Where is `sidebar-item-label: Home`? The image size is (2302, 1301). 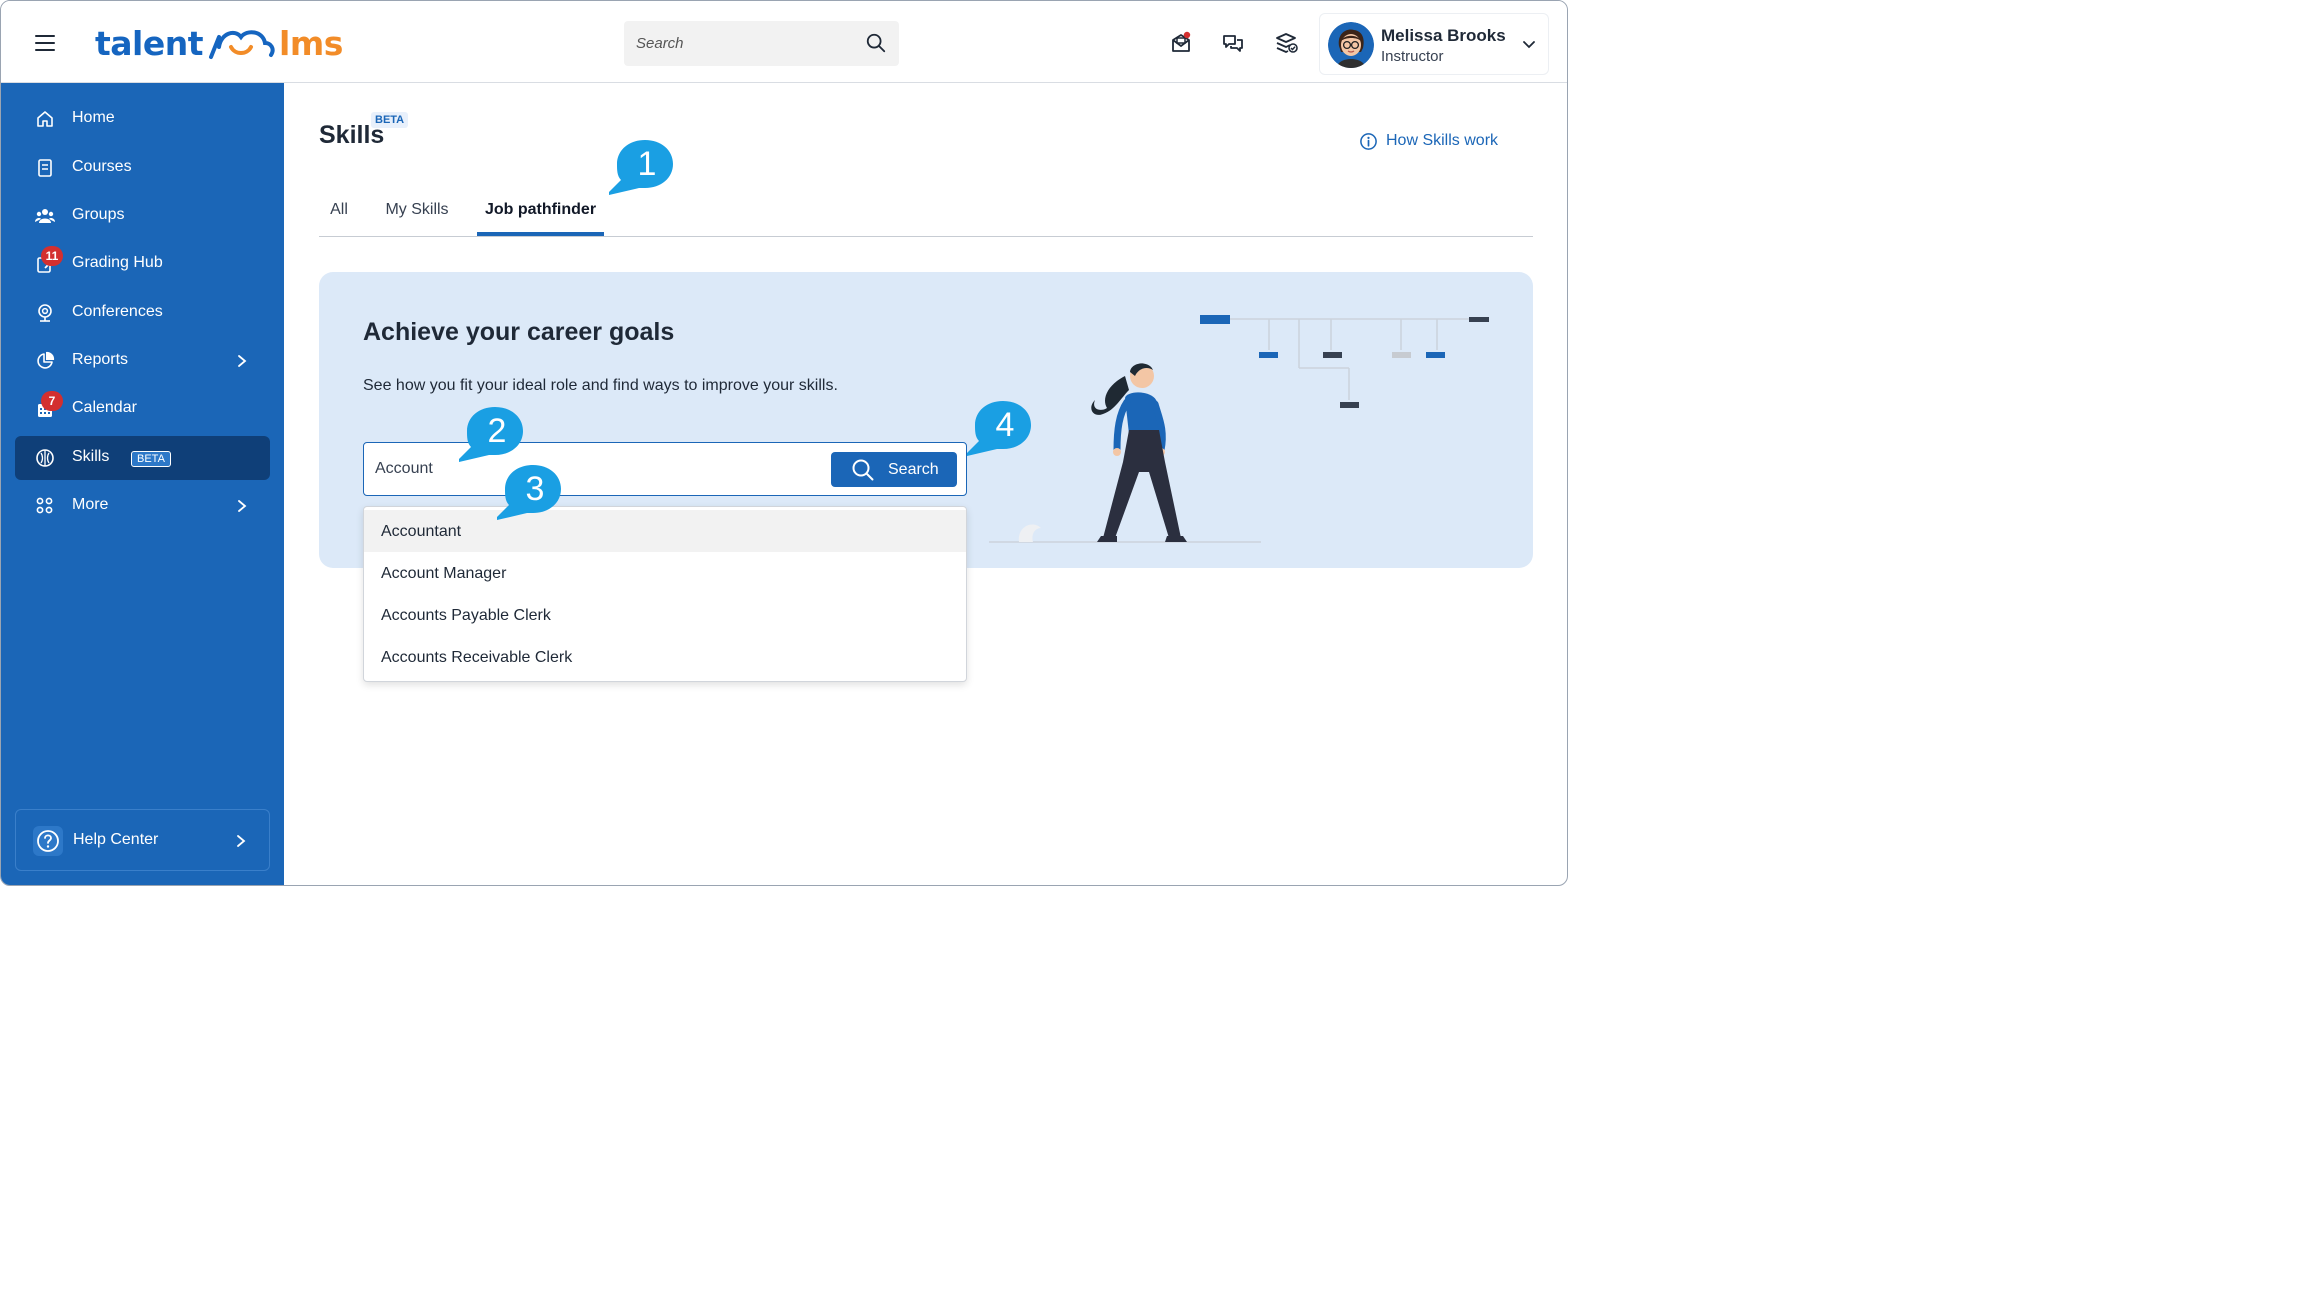 sidebar-item-label: Home is located at coordinates (93, 117).